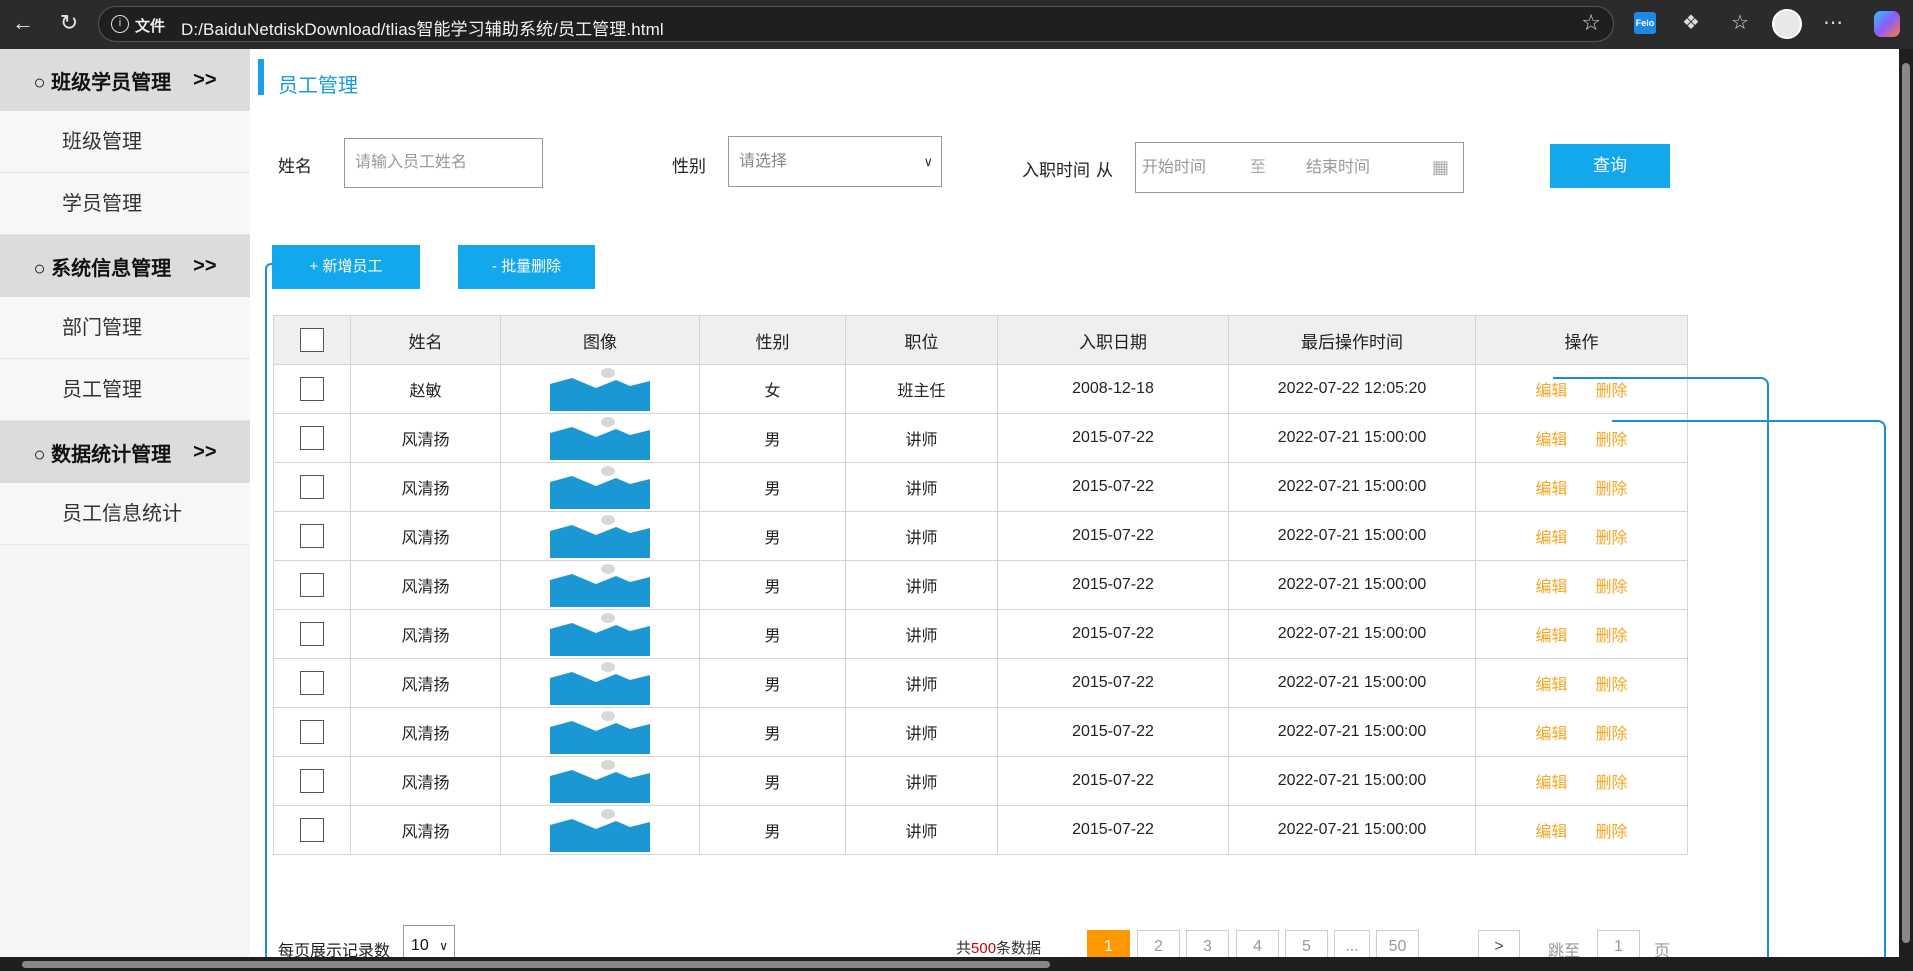 Image resolution: width=1913 pixels, height=971 pixels. I want to click on sidebar-item-student: 学员管理, so click(125, 204).